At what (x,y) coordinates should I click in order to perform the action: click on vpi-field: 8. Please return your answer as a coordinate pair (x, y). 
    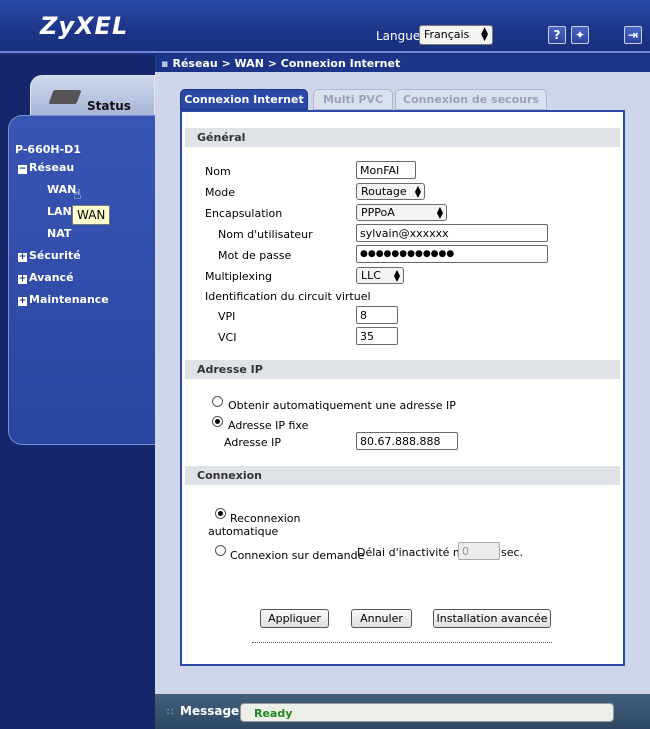
    Looking at the image, I should click on (377, 315).